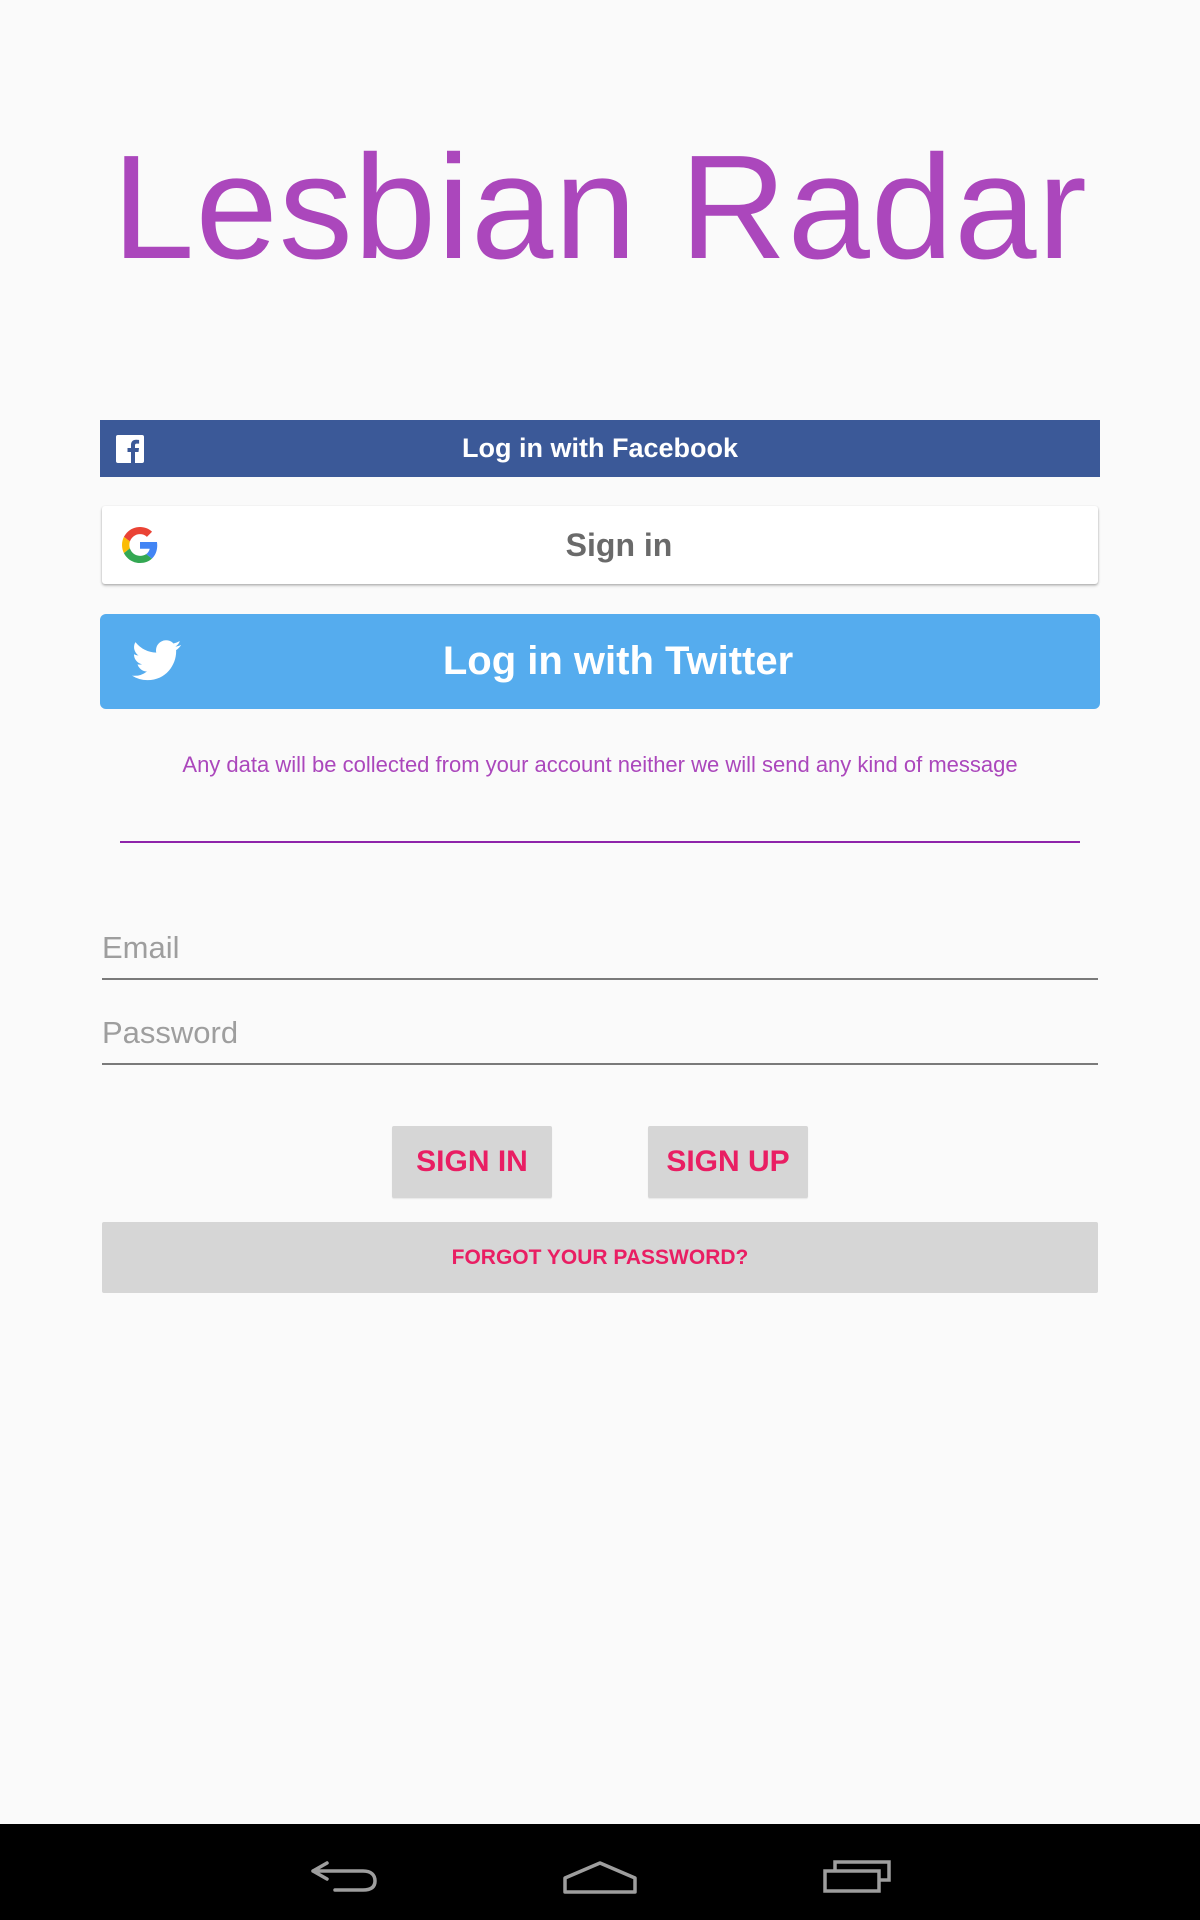 This screenshot has width=1200, height=1920. I want to click on google-signin-label: Sign in, so click(619, 544).